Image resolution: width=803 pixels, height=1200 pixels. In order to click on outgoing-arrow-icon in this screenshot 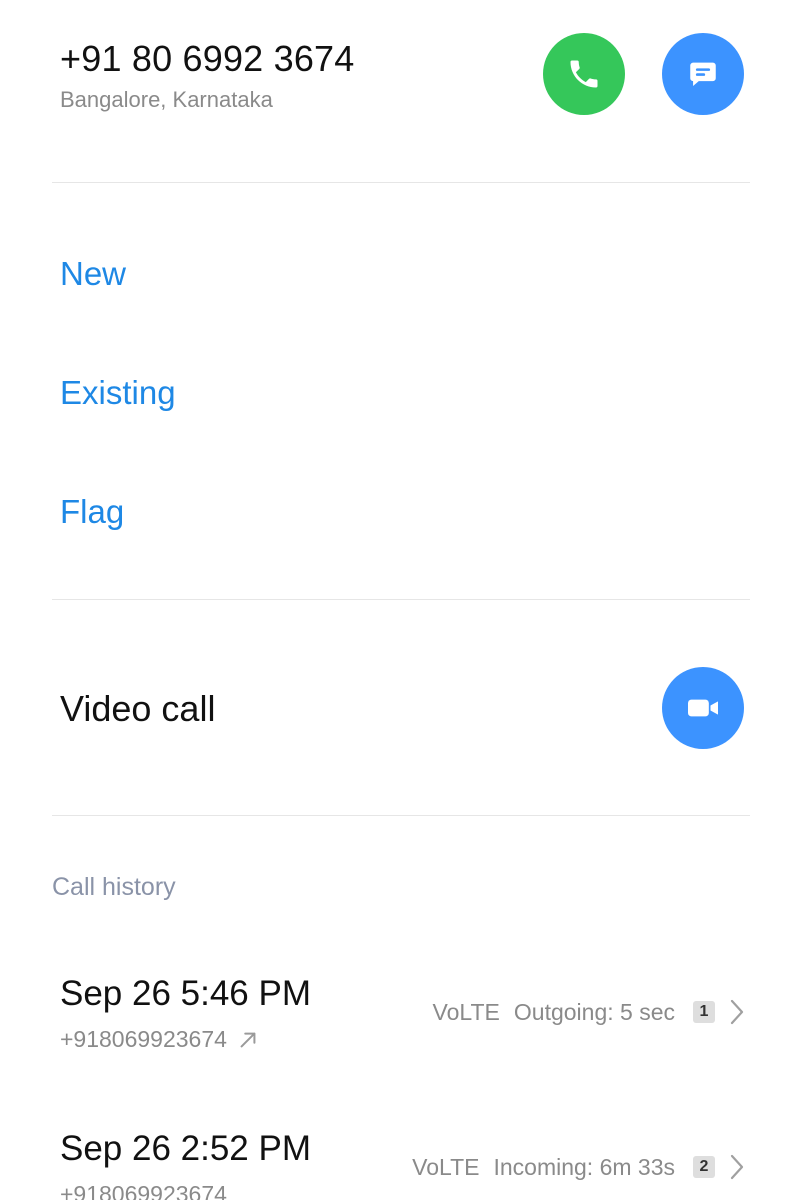, I will do `click(248, 1040)`.